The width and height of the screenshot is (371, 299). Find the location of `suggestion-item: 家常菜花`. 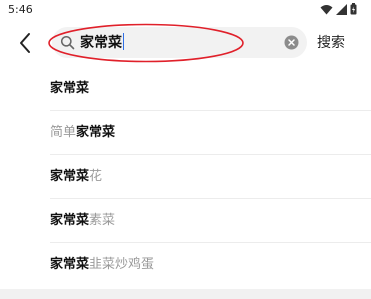

suggestion-item: 家常菜花 is located at coordinates (185, 177).